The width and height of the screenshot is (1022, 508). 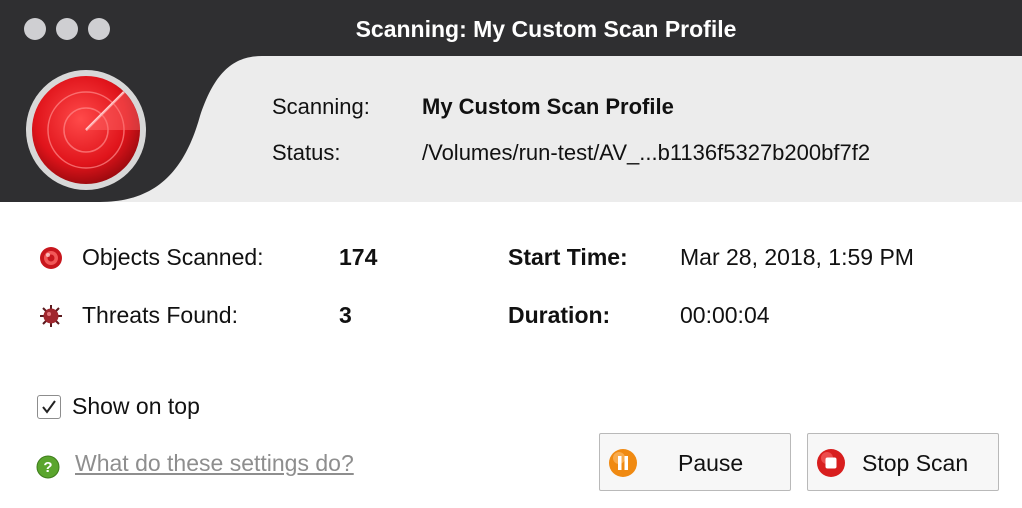 I want to click on duration-label: Duration:, so click(x=559, y=315).